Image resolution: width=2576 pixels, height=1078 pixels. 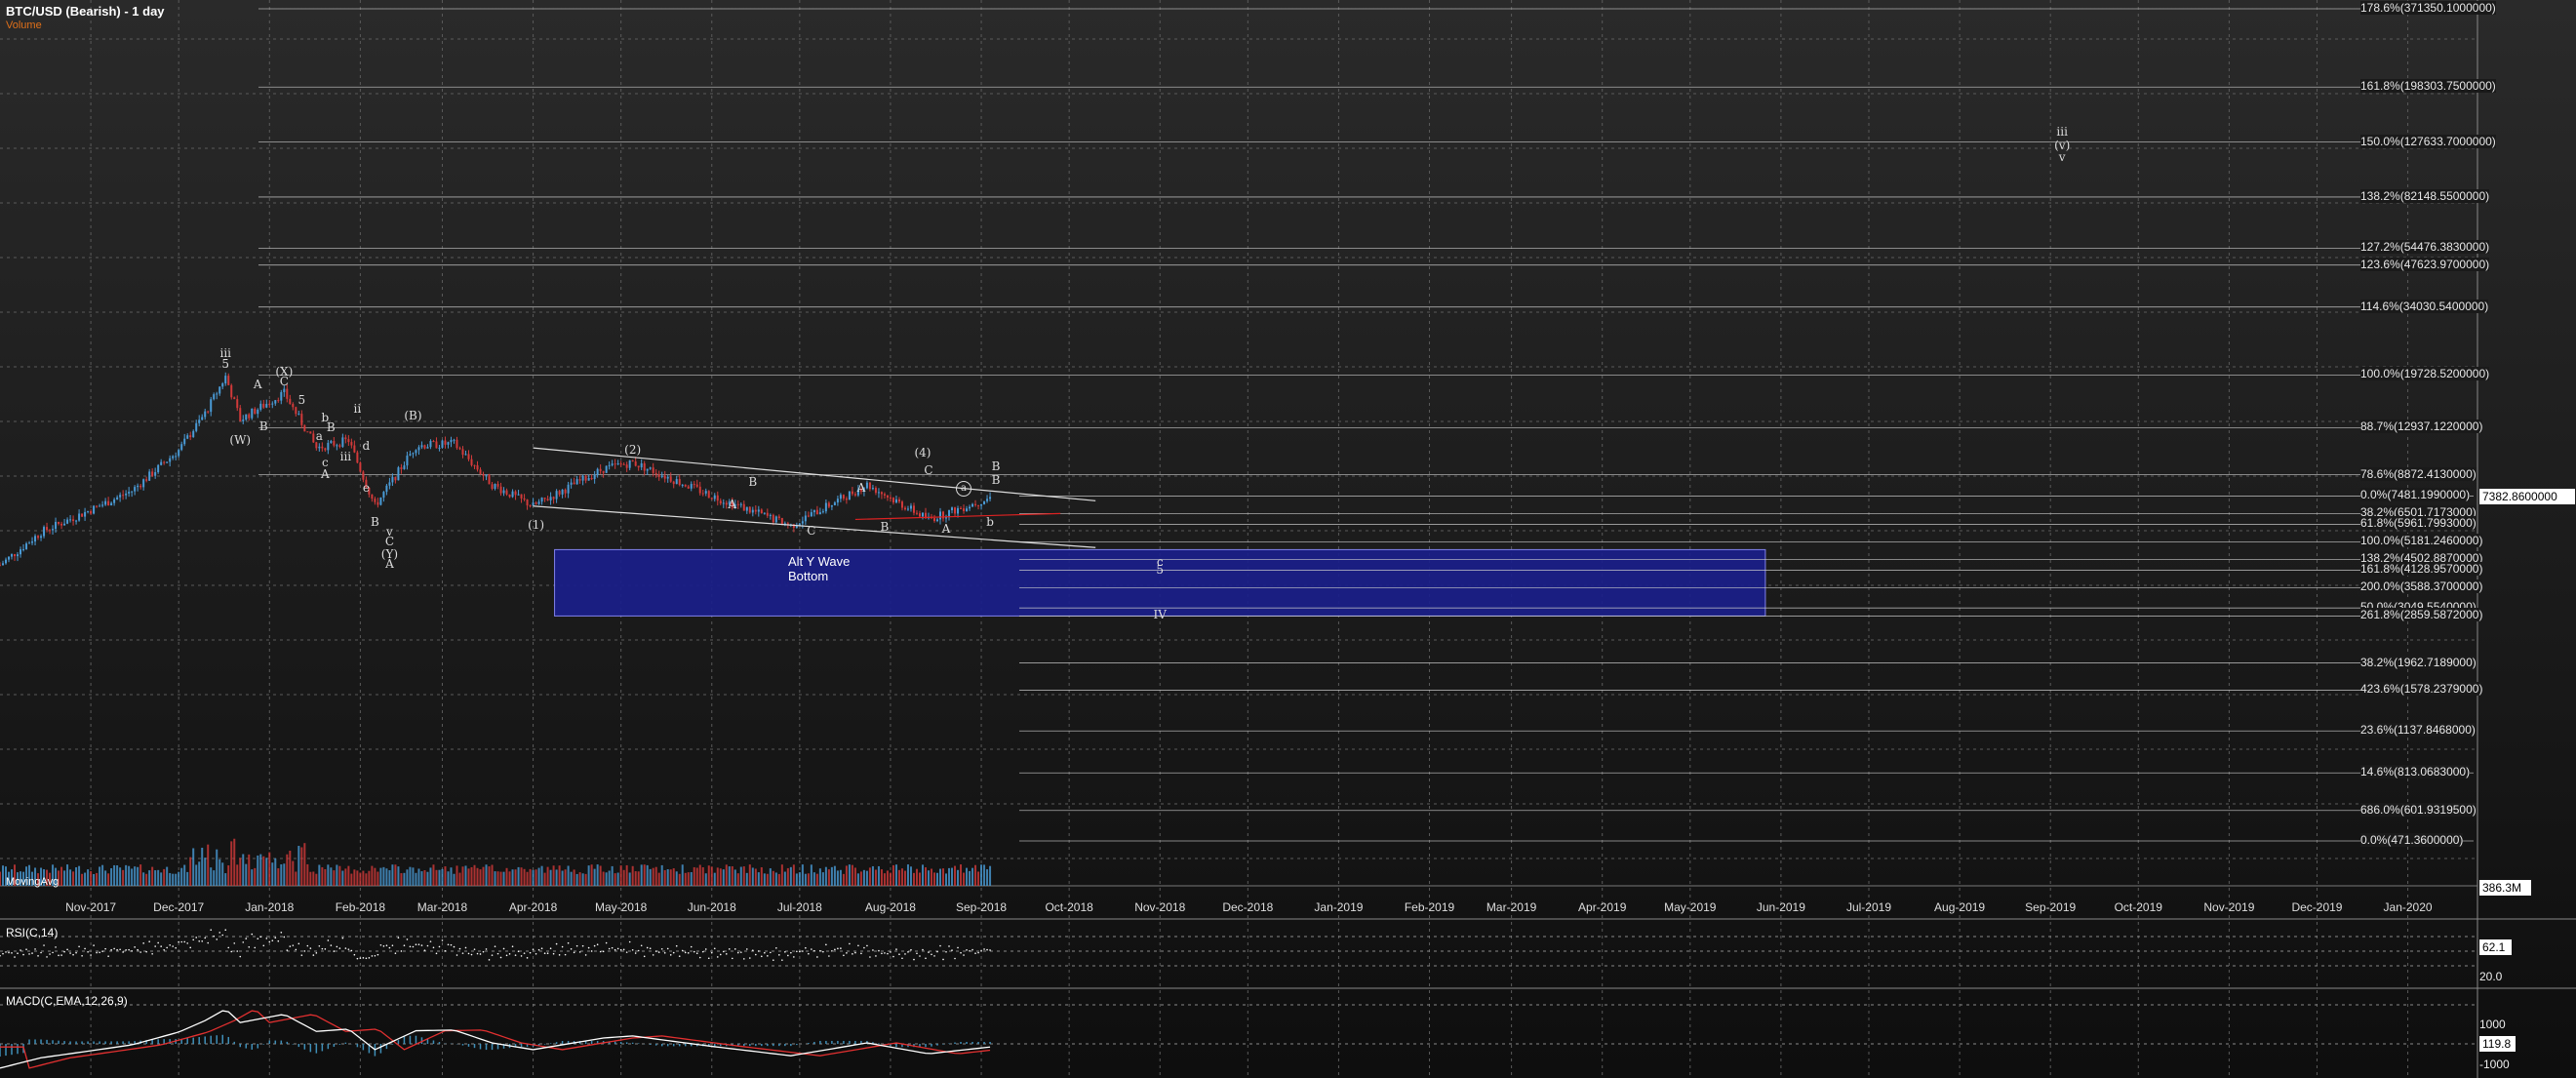 What do you see at coordinates (711, 907) in the screenshot?
I see `x-tick-Jun-2018: Jun-2018` at bounding box center [711, 907].